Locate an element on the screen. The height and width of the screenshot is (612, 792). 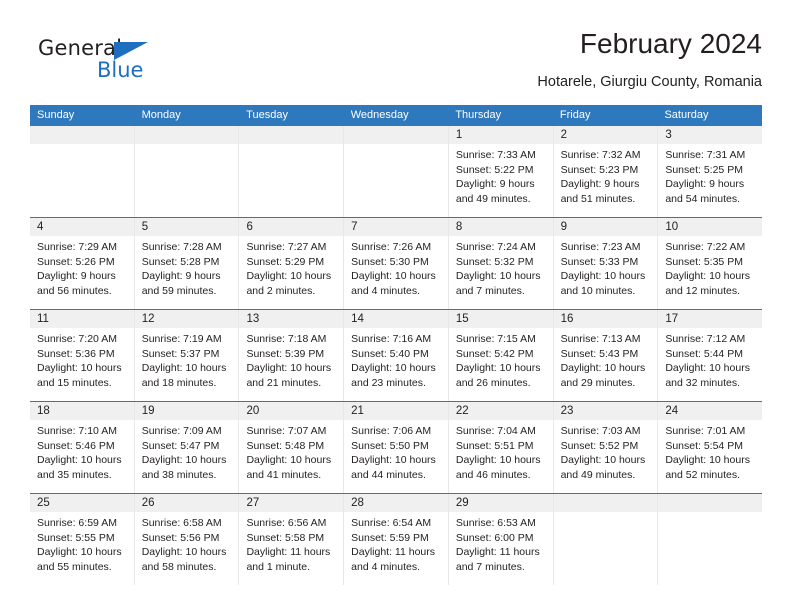
day-detail-line: Sunset: 5:39 PM is located at coordinates (285, 353).